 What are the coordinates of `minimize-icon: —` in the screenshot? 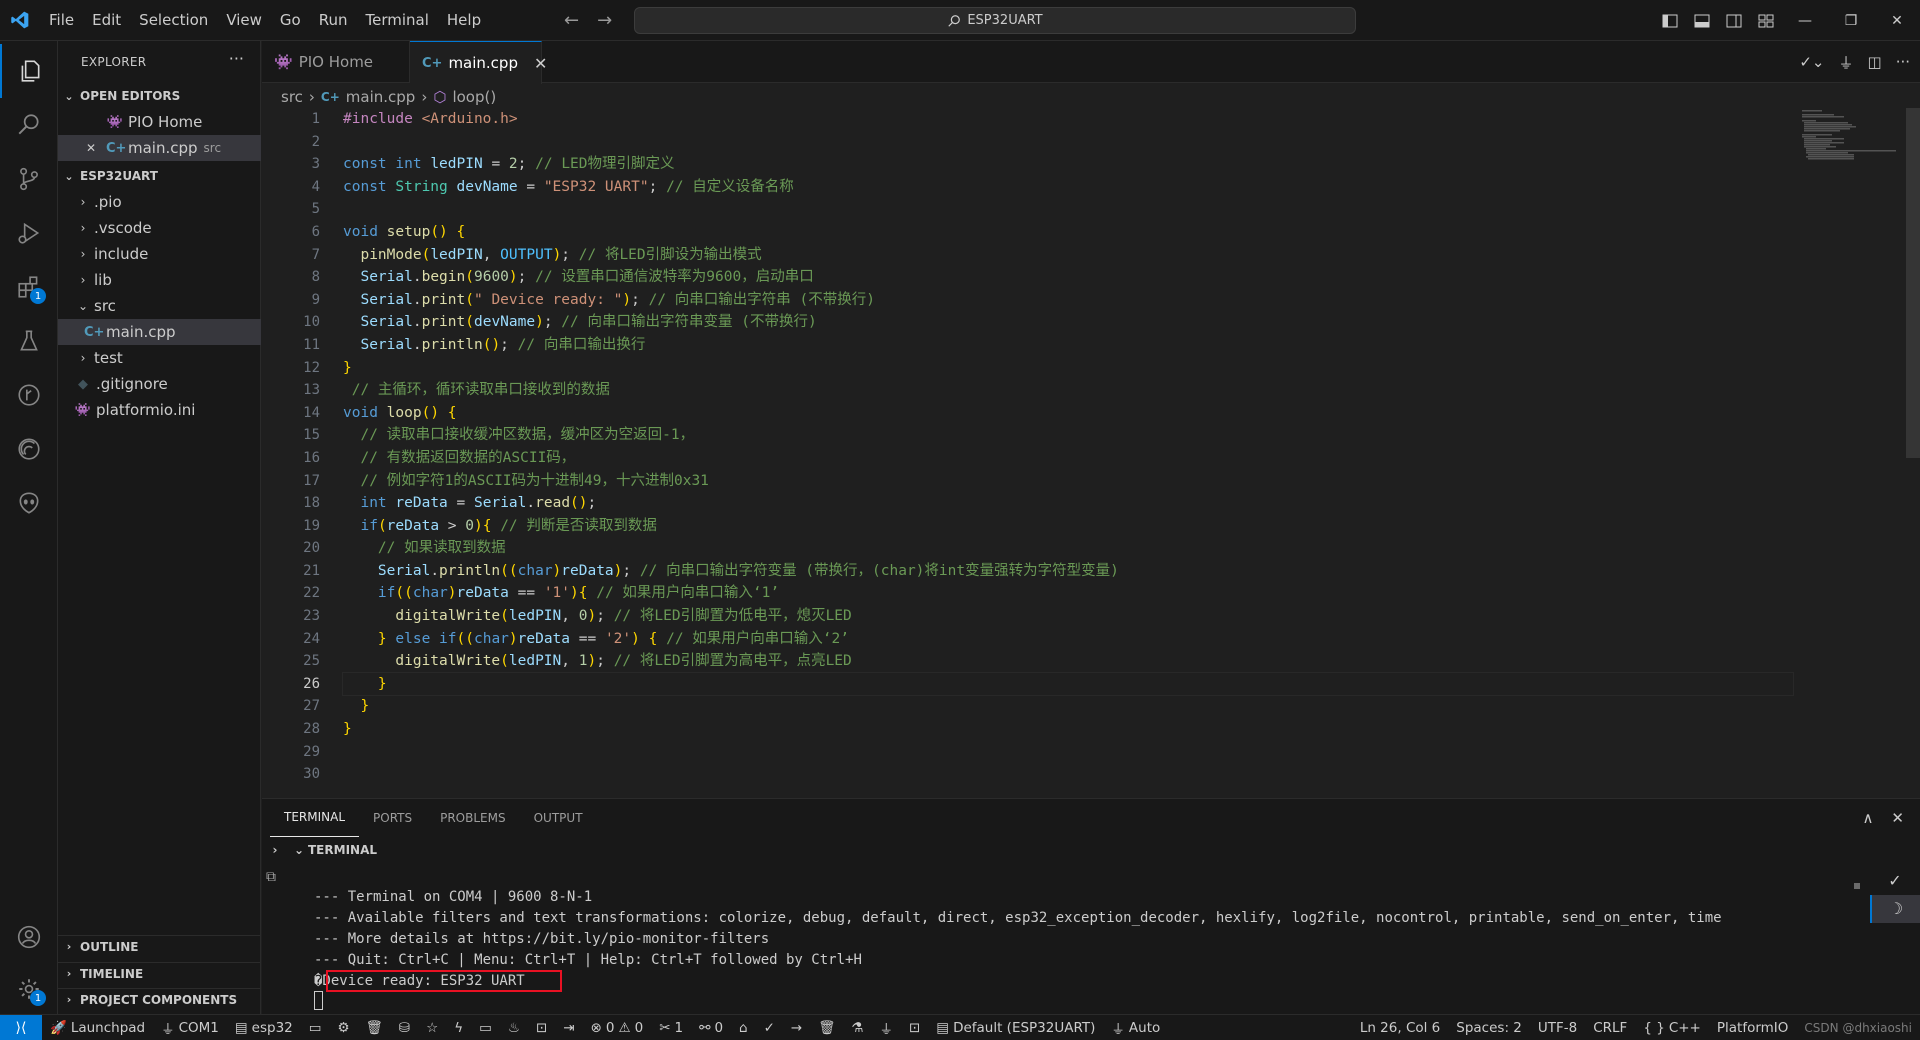 It's located at (1805, 20).